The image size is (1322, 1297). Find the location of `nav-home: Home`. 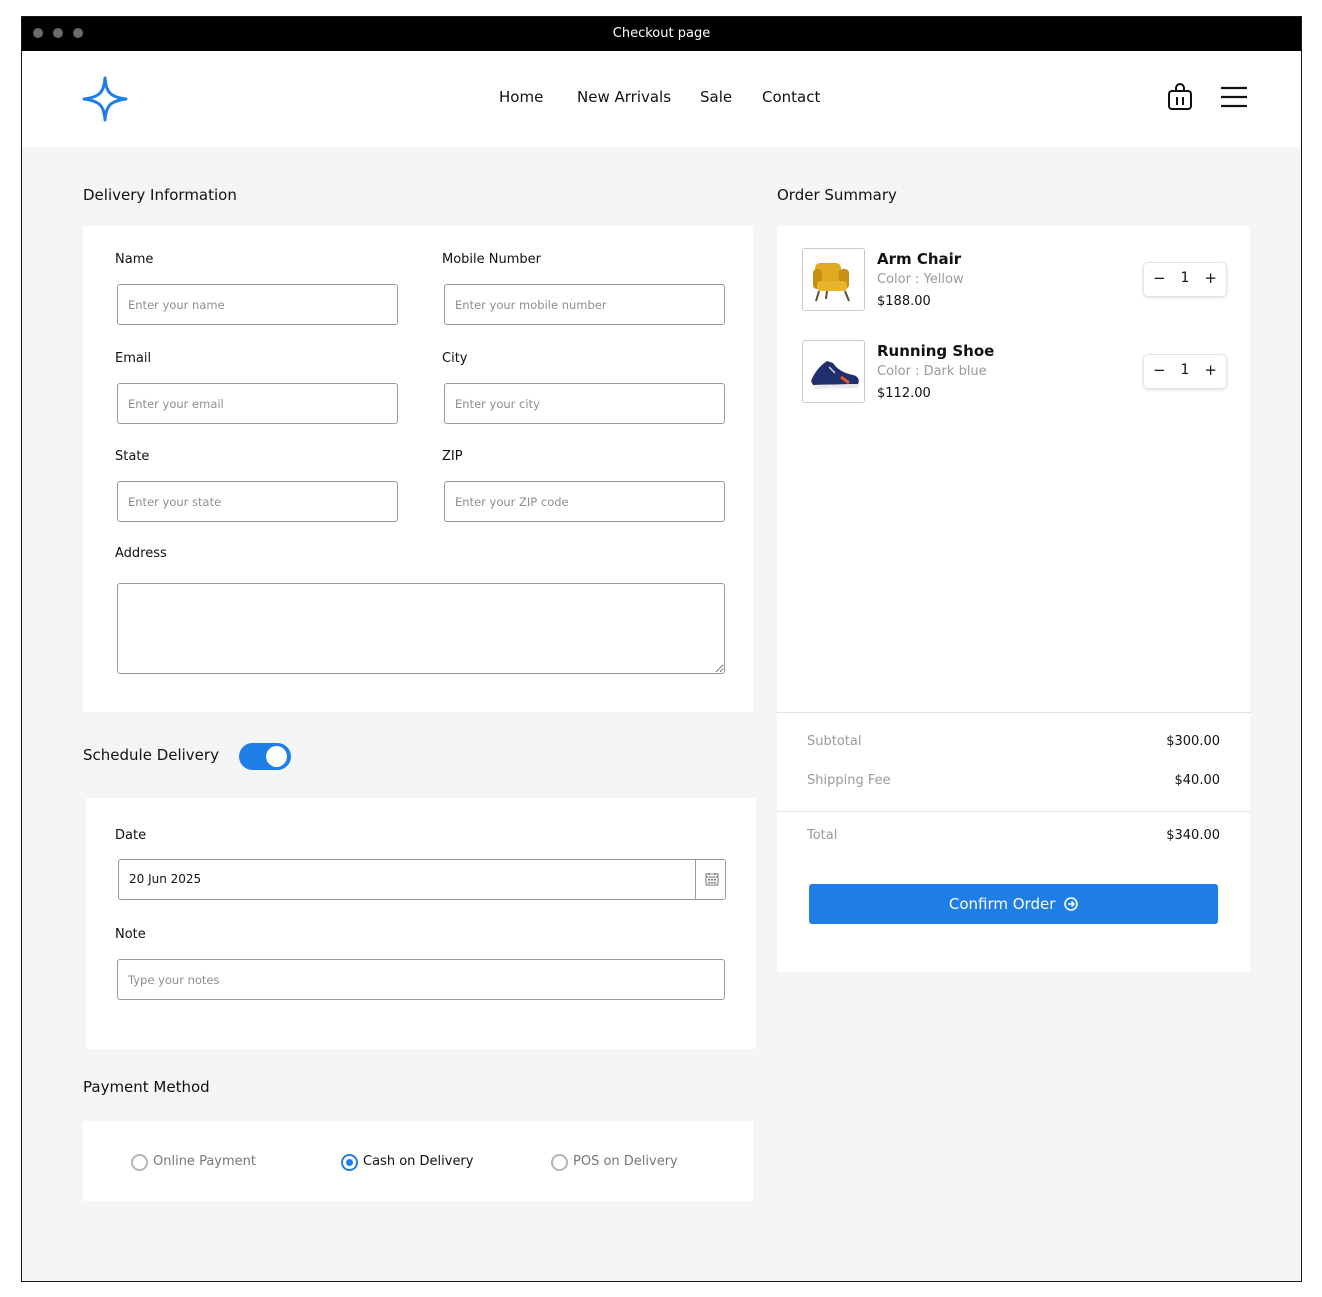

nav-home: Home is located at coordinates (521, 97).